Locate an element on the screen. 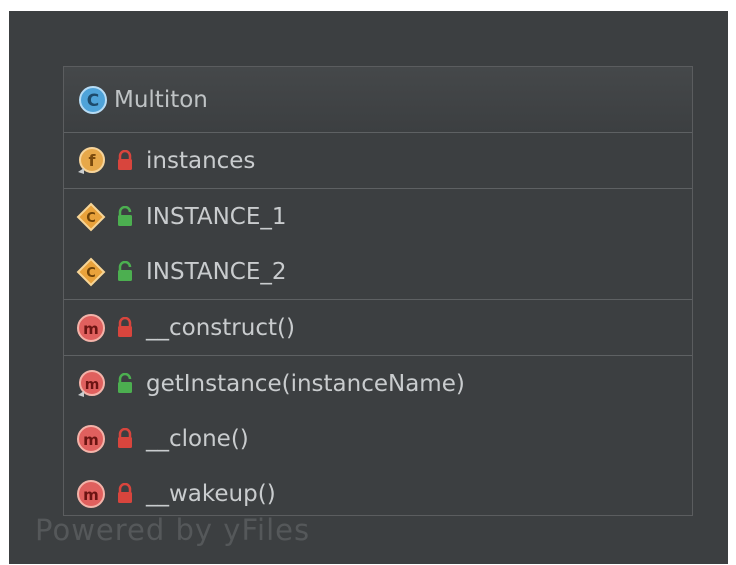 The height and width of the screenshot is (565, 736). field-icon: f is located at coordinates (91, 161).